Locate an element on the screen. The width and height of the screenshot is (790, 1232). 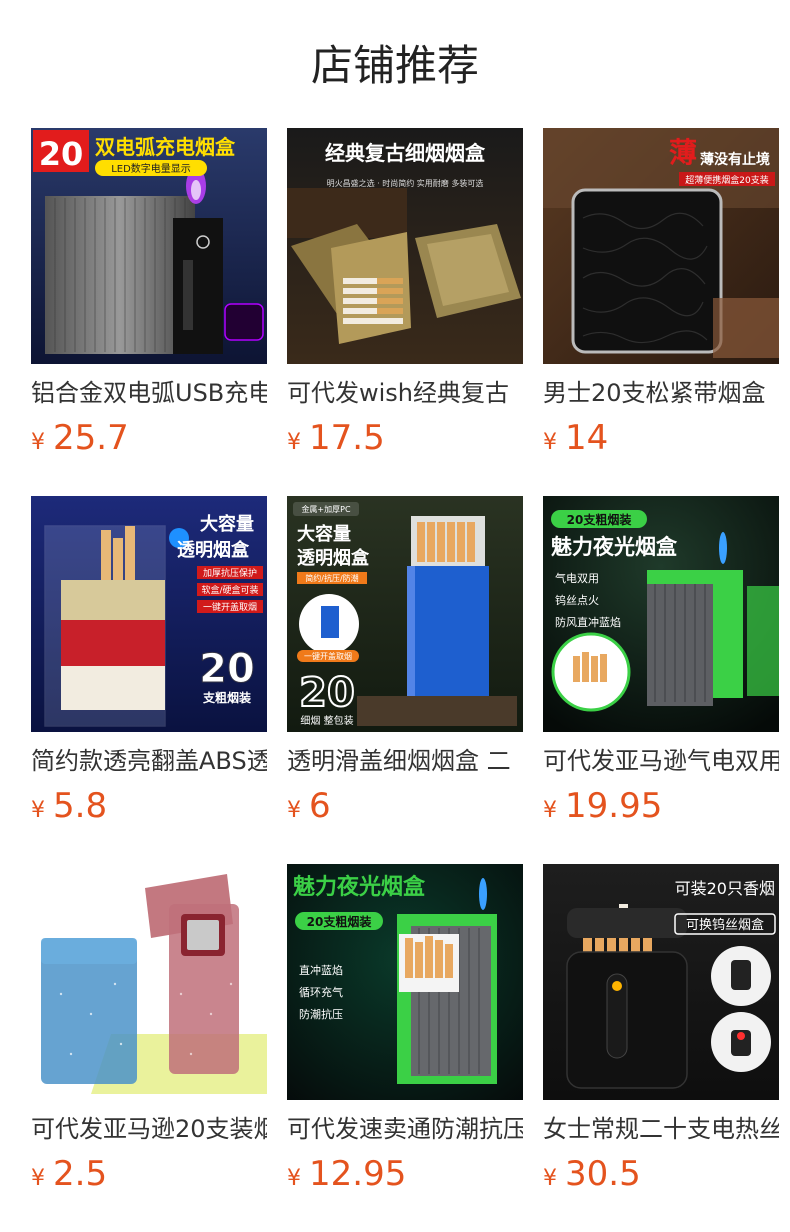
product-name: 可代发亚马逊气电双用烟盒 is located at coordinates (661, 761).